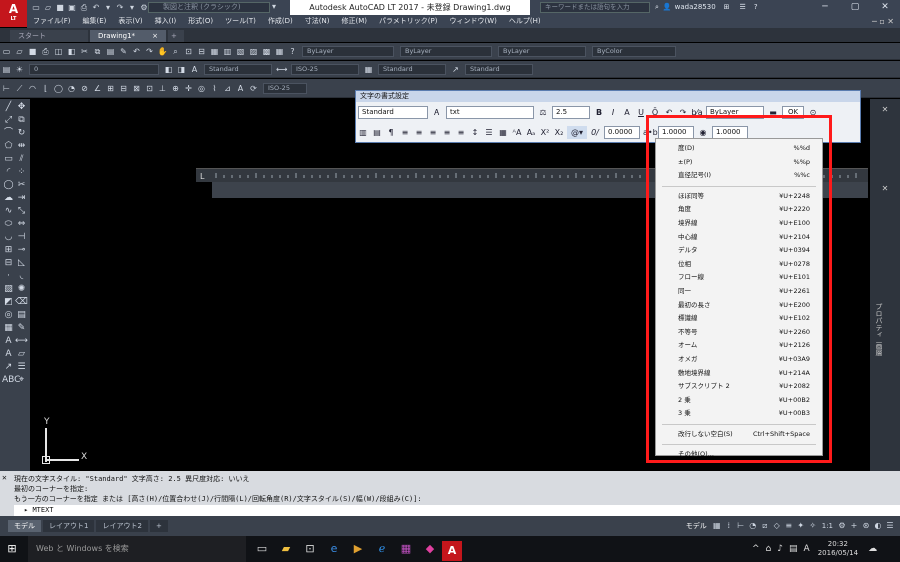  Describe the element at coordinates (238, 69) in the screenshot. I see `text-style-select: Standard` at that location.